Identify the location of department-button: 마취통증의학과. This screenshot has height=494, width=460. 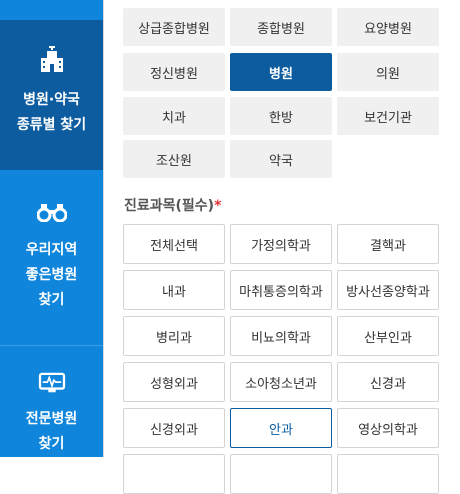
(281, 290).